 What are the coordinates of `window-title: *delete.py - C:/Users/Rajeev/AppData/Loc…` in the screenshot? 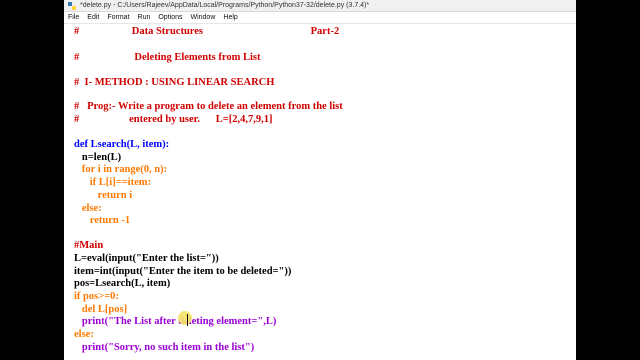 It's located at (225, 5).